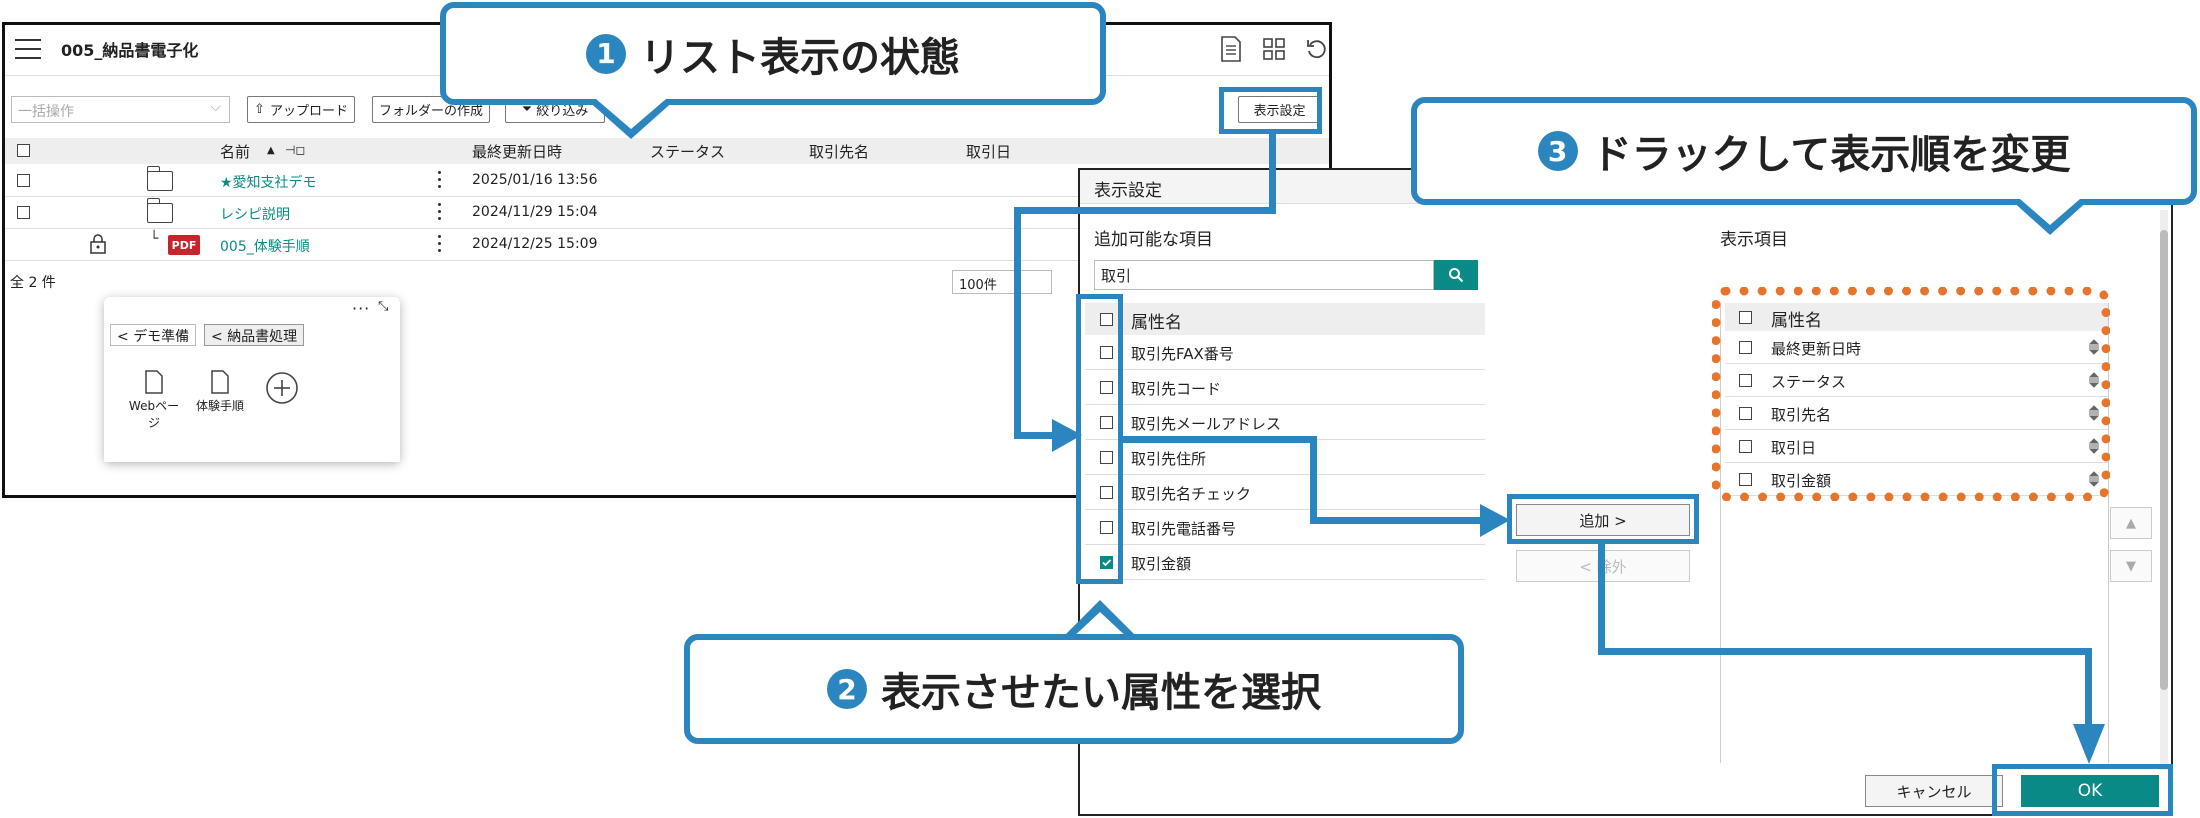 This screenshot has height=818, width=2200. What do you see at coordinates (1099, 439) in the screenshot?
I see `highlight-checkbox-column` at bounding box center [1099, 439].